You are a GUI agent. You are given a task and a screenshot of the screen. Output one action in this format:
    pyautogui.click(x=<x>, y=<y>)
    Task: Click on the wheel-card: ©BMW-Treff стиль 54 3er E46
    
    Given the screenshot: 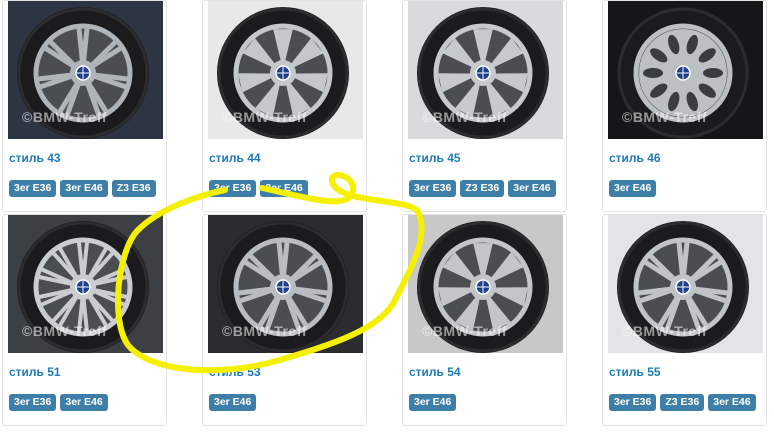 What is the action you would take?
    pyautogui.click(x=484, y=320)
    